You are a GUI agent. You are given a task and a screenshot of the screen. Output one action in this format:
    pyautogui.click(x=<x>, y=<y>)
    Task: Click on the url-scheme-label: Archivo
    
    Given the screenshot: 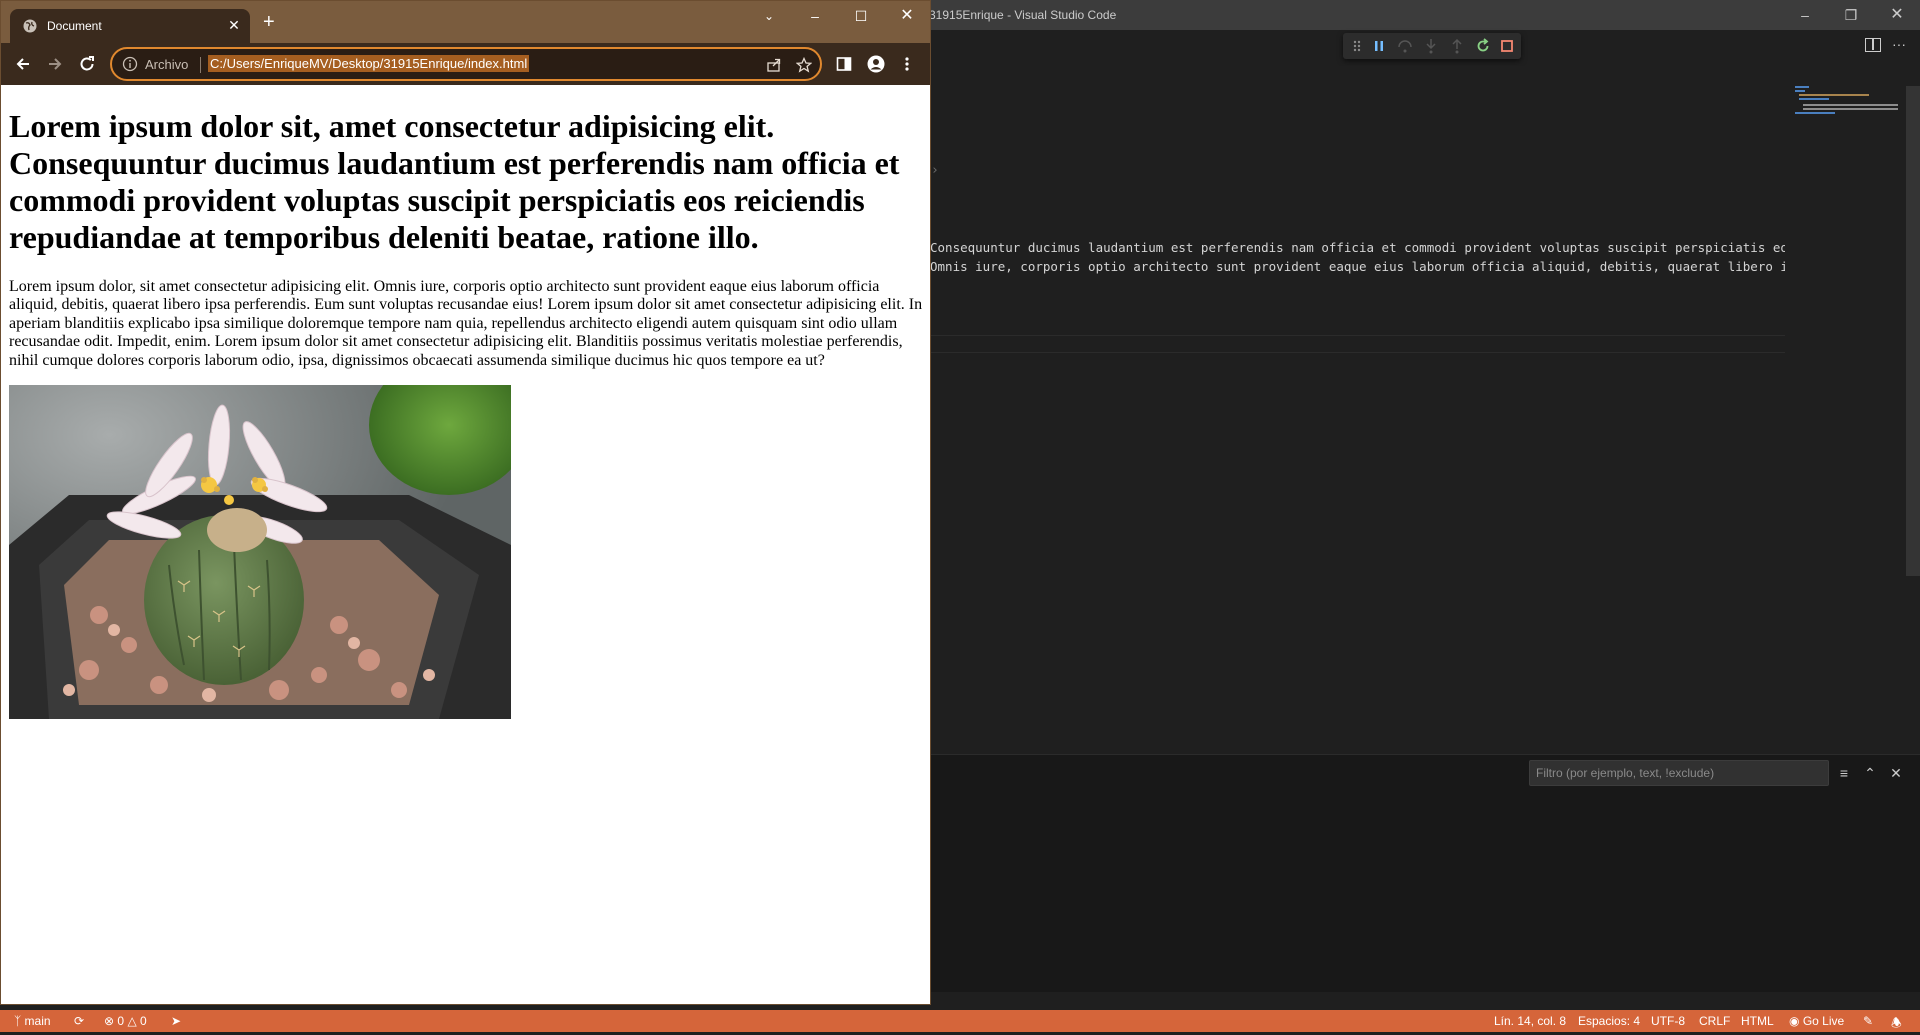 What is the action you would take?
    pyautogui.click(x=167, y=64)
    